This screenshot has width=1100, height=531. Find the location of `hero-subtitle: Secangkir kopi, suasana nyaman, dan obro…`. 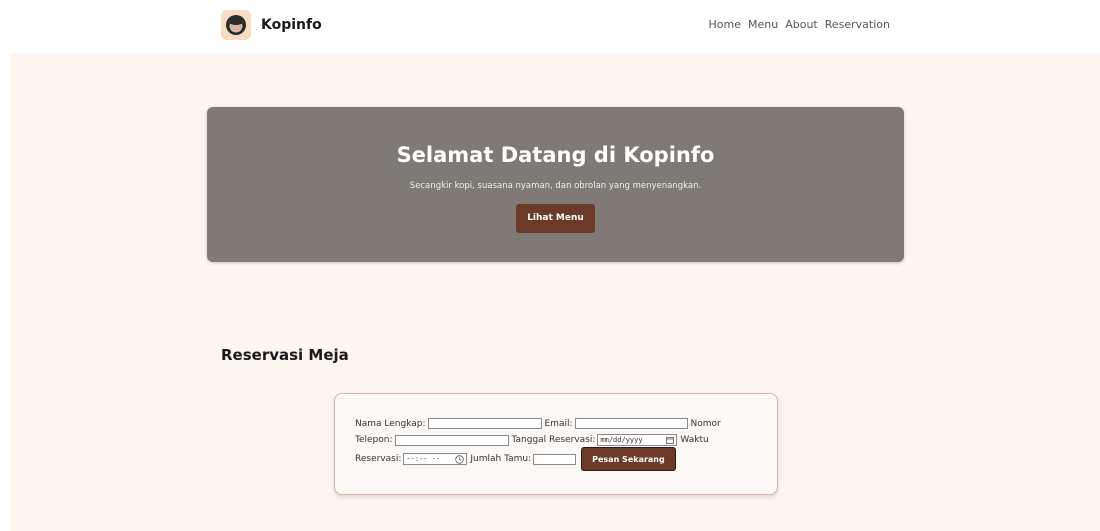

hero-subtitle: Secangkir kopi, suasana nyaman, dan obro… is located at coordinates (555, 186).